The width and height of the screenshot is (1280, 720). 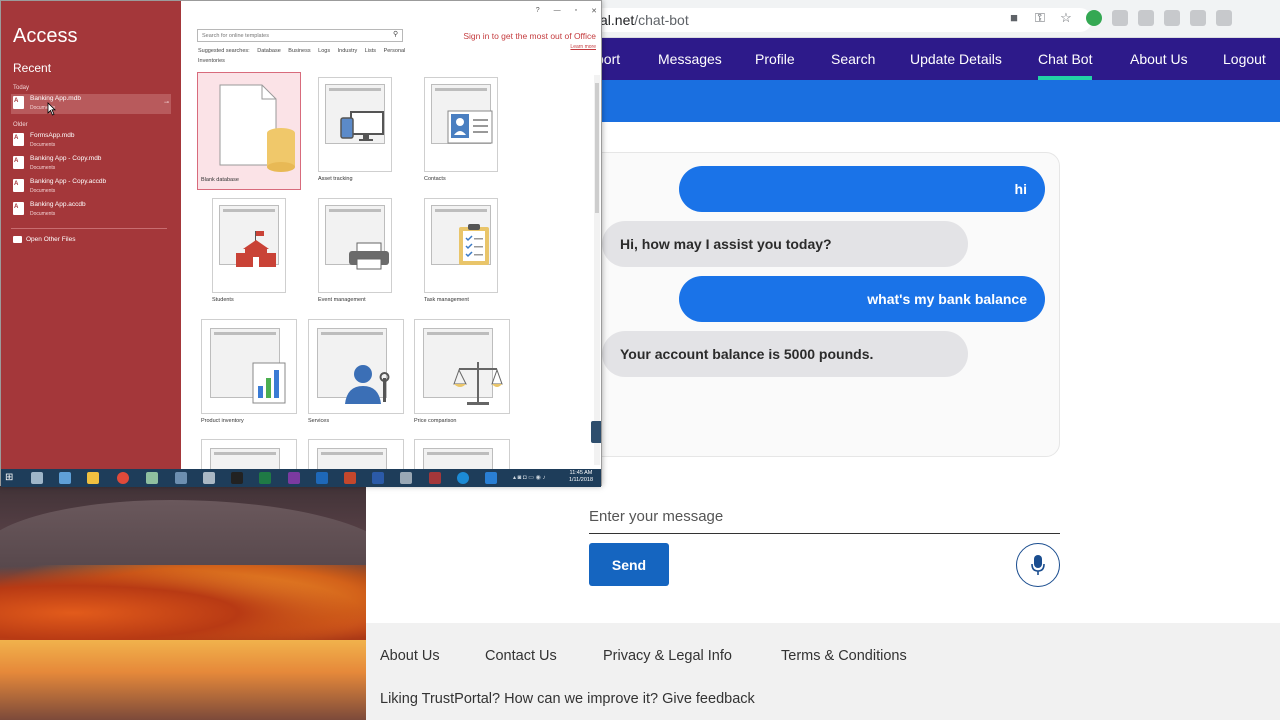 What do you see at coordinates (1244, 59) in the screenshot?
I see `nav-item-logout: Logout` at bounding box center [1244, 59].